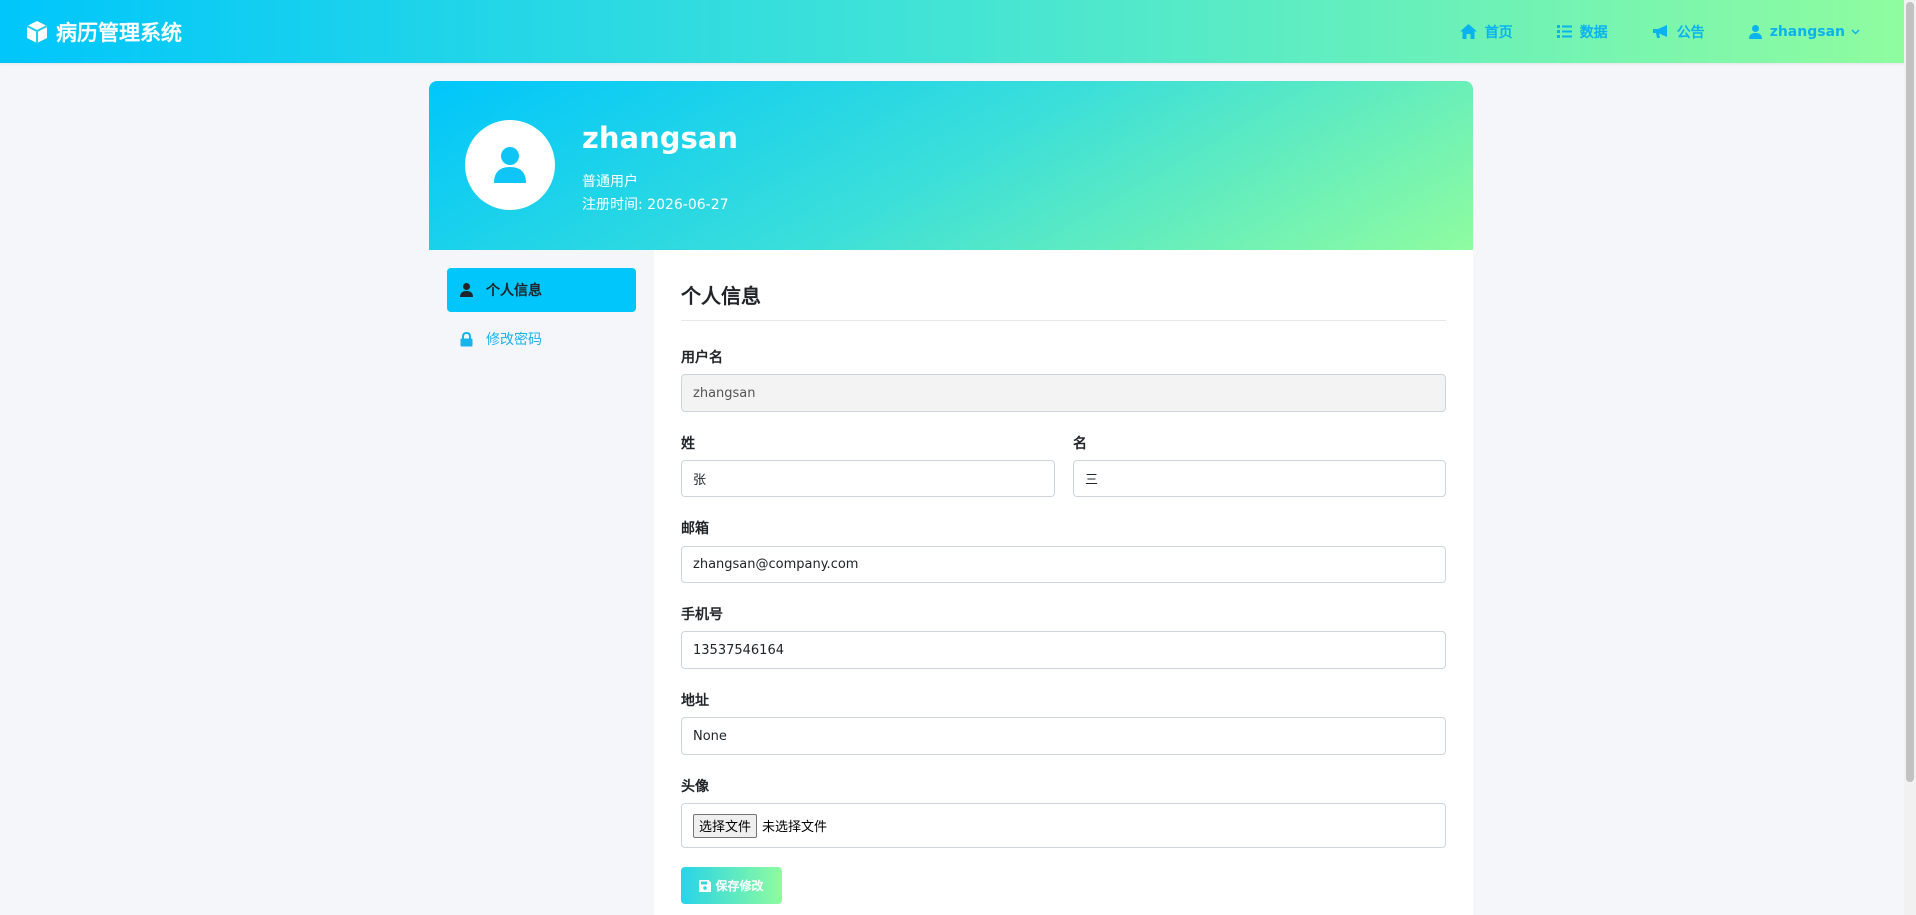  I want to click on megaphone-icon, so click(1659, 31).